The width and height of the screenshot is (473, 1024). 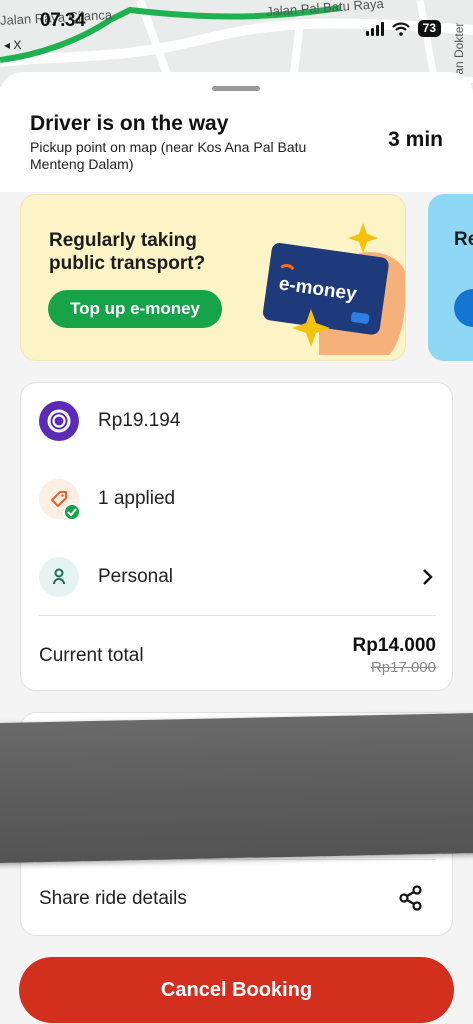 I want to click on status-time: 07.34, so click(x=63, y=20).